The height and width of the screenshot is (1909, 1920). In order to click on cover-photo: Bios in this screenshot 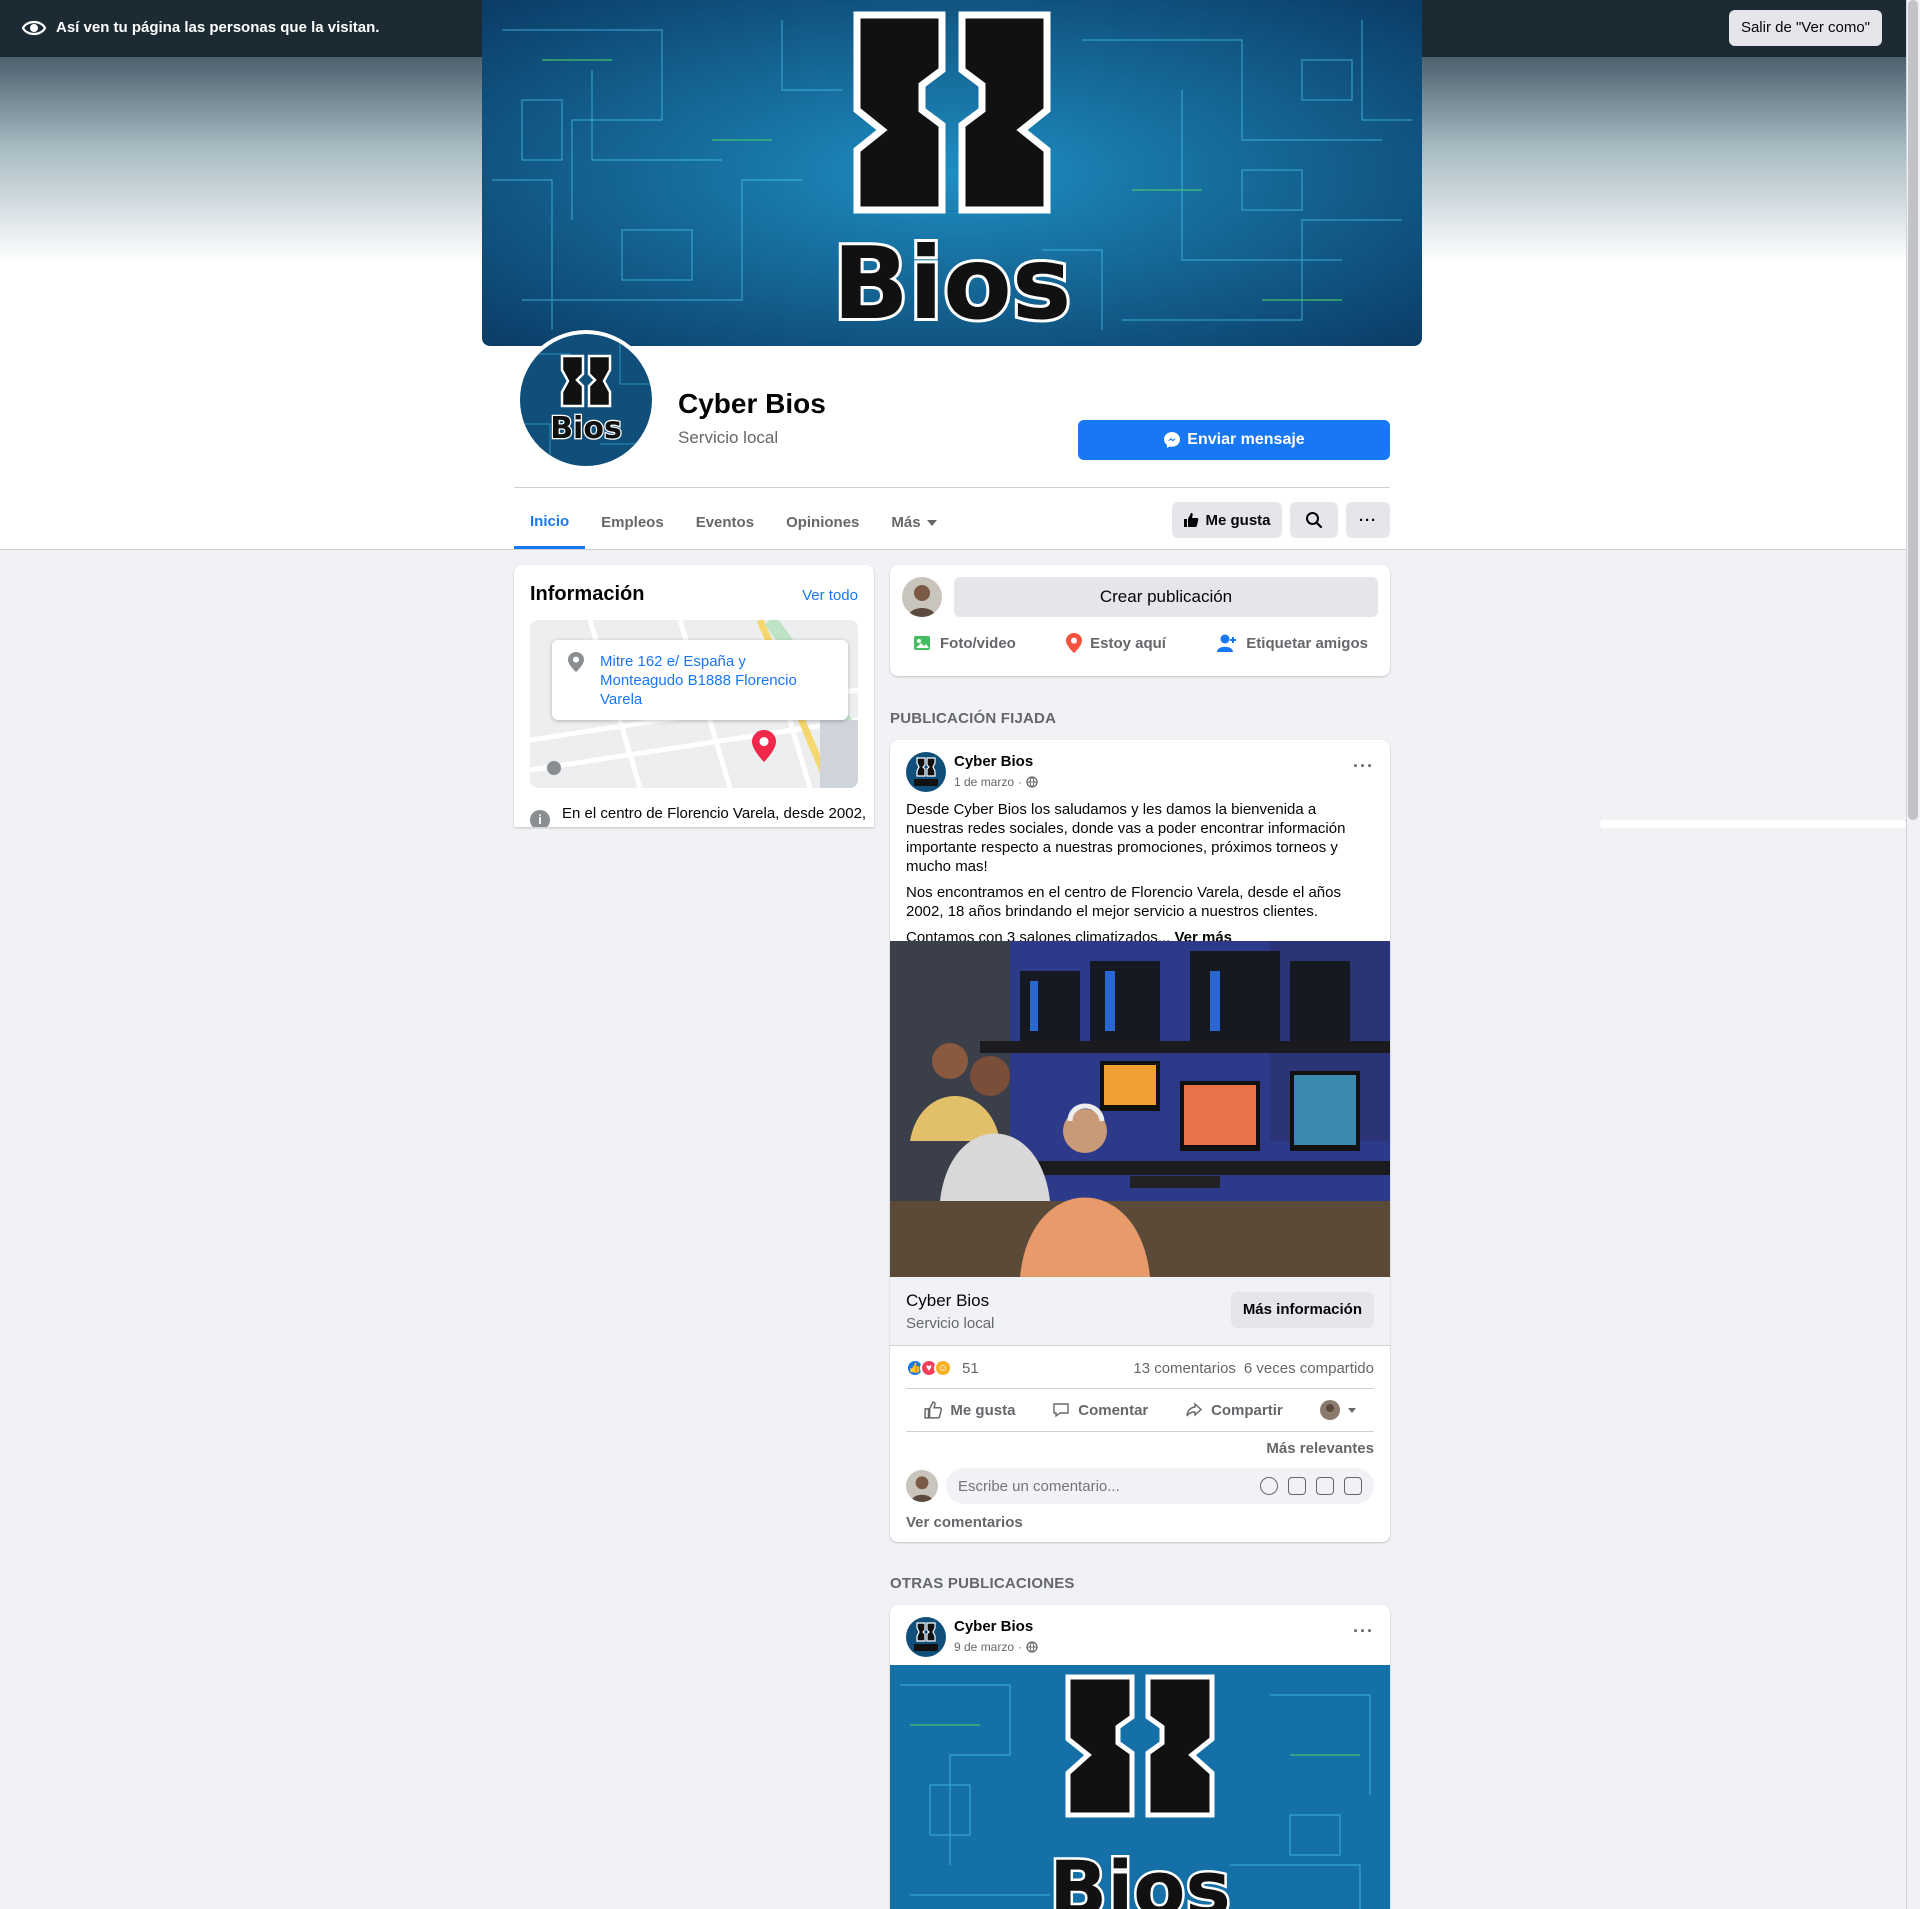, I will do `click(952, 173)`.